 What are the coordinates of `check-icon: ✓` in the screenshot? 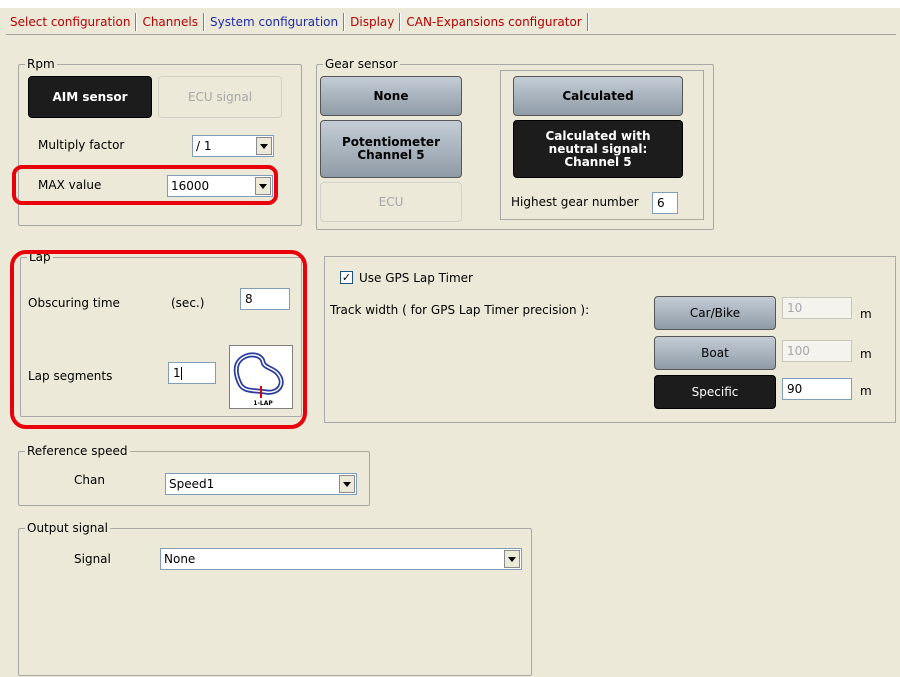 It's located at (346, 277).